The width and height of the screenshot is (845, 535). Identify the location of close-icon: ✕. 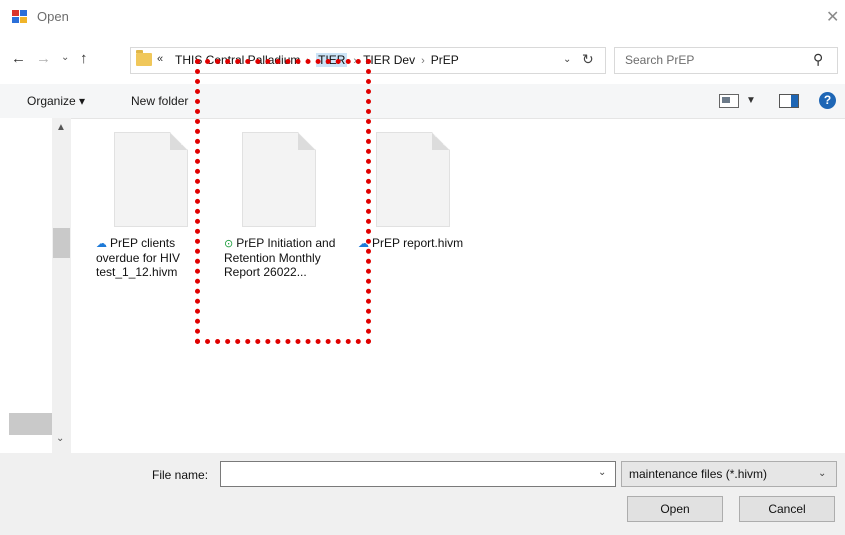
(832, 17).